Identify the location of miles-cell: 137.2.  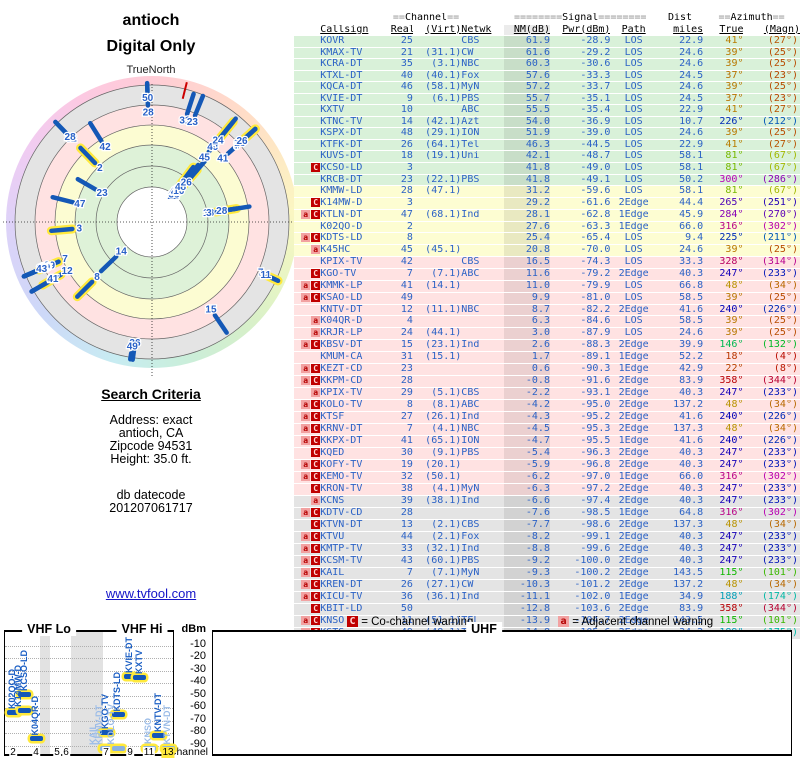
(680, 585).